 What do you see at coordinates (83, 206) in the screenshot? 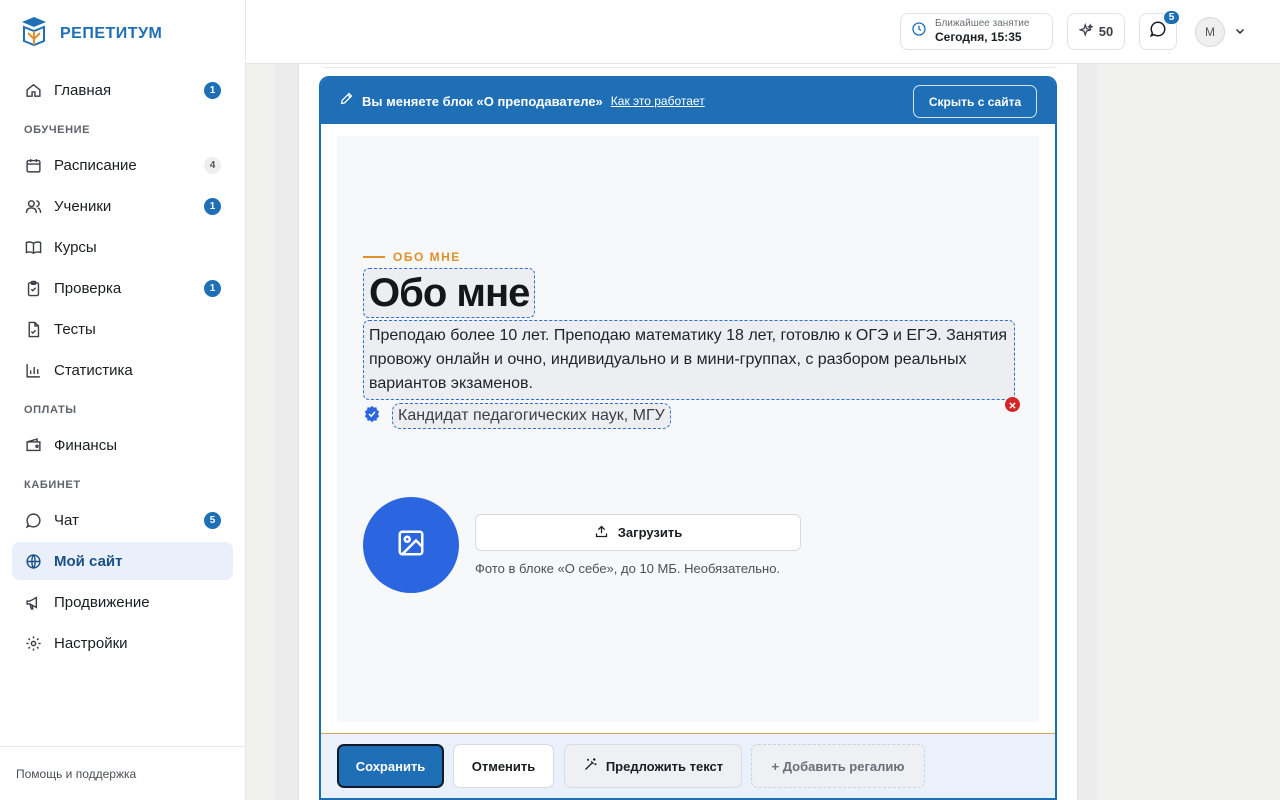
I see `sidebar-item-label: Ученики` at bounding box center [83, 206].